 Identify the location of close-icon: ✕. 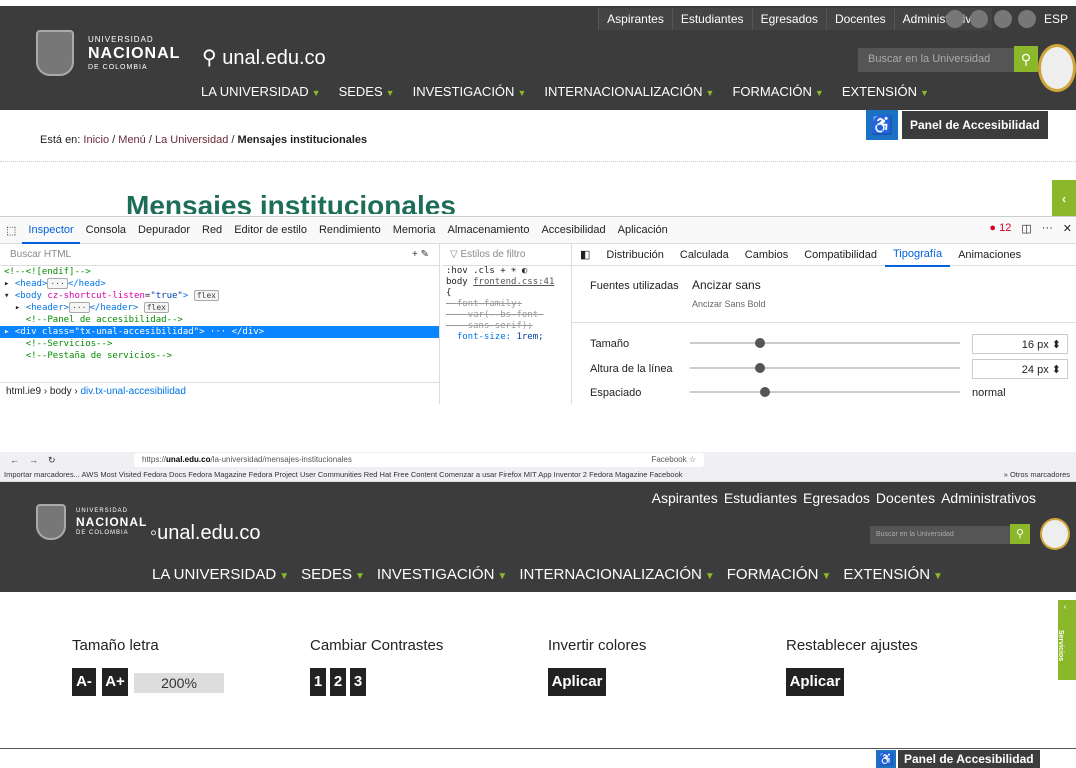
(1067, 228).